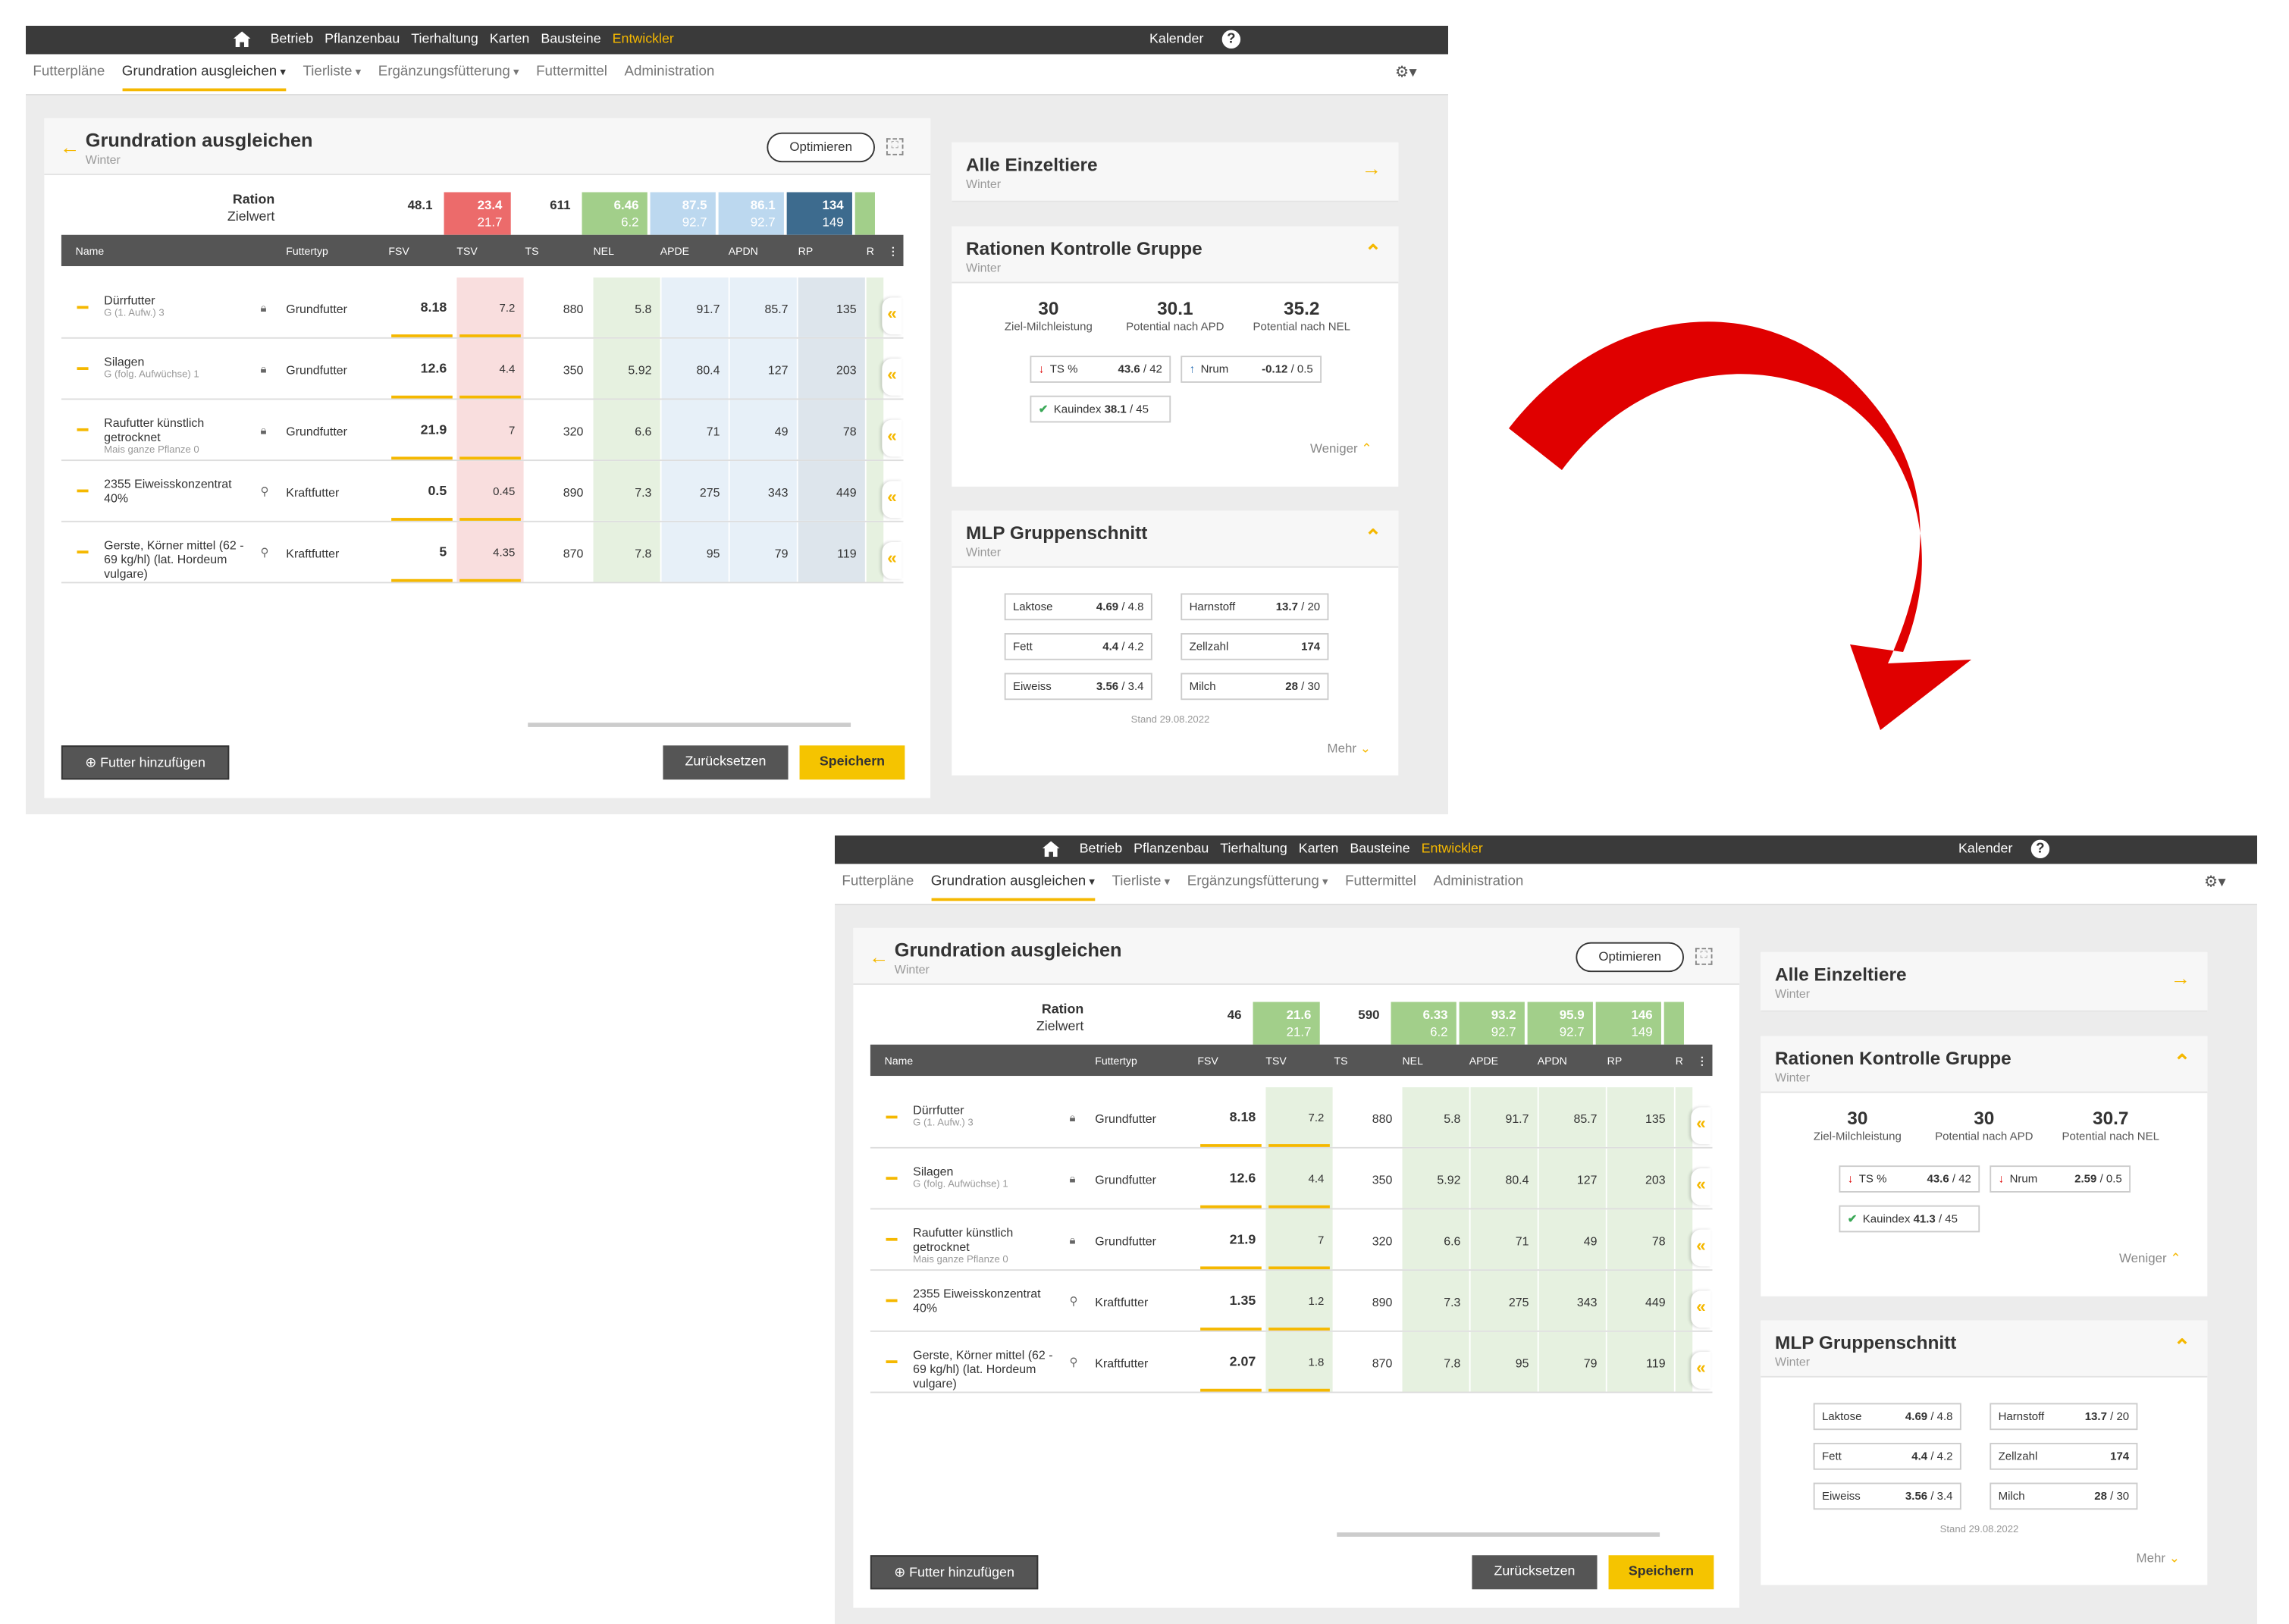 The height and width of the screenshot is (1624, 2289). I want to click on fsv-value: 0.5, so click(417, 492).